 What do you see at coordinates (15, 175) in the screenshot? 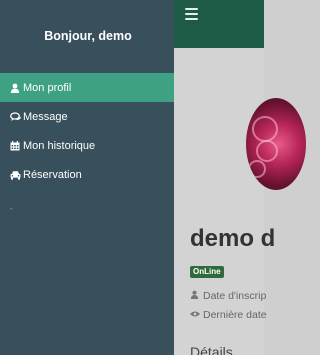
I see `car-icon` at bounding box center [15, 175].